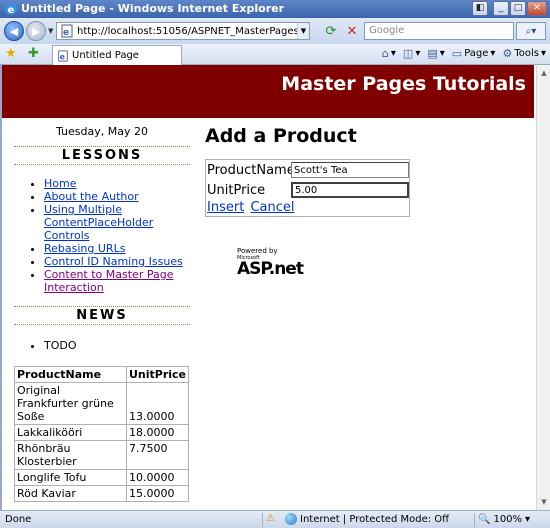 This screenshot has width=550, height=528. I want to click on favorites-star-icon: ★, so click(11, 53).